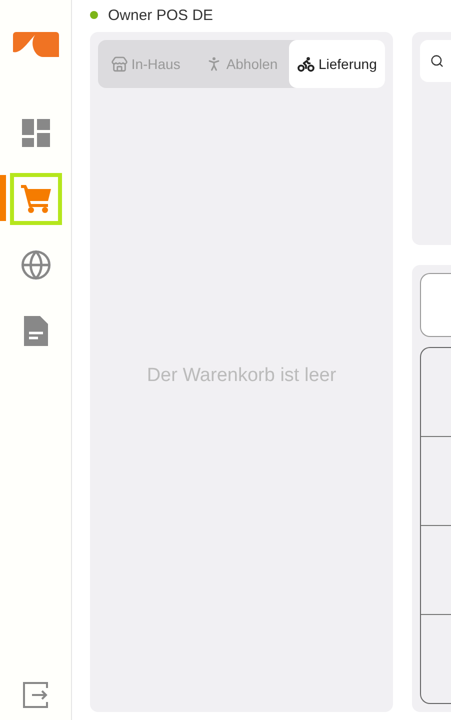 The width and height of the screenshot is (451, 720). Describe the element at coordinates (241, 376) in the screenshot. I see `empty-cart-message: Der Warenkorb ist leer` at that location.